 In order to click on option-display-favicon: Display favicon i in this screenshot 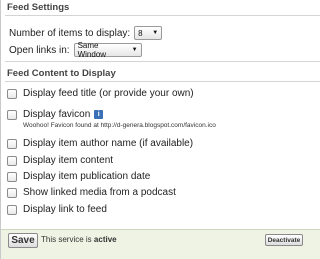, I will do `click(55, 114)`.